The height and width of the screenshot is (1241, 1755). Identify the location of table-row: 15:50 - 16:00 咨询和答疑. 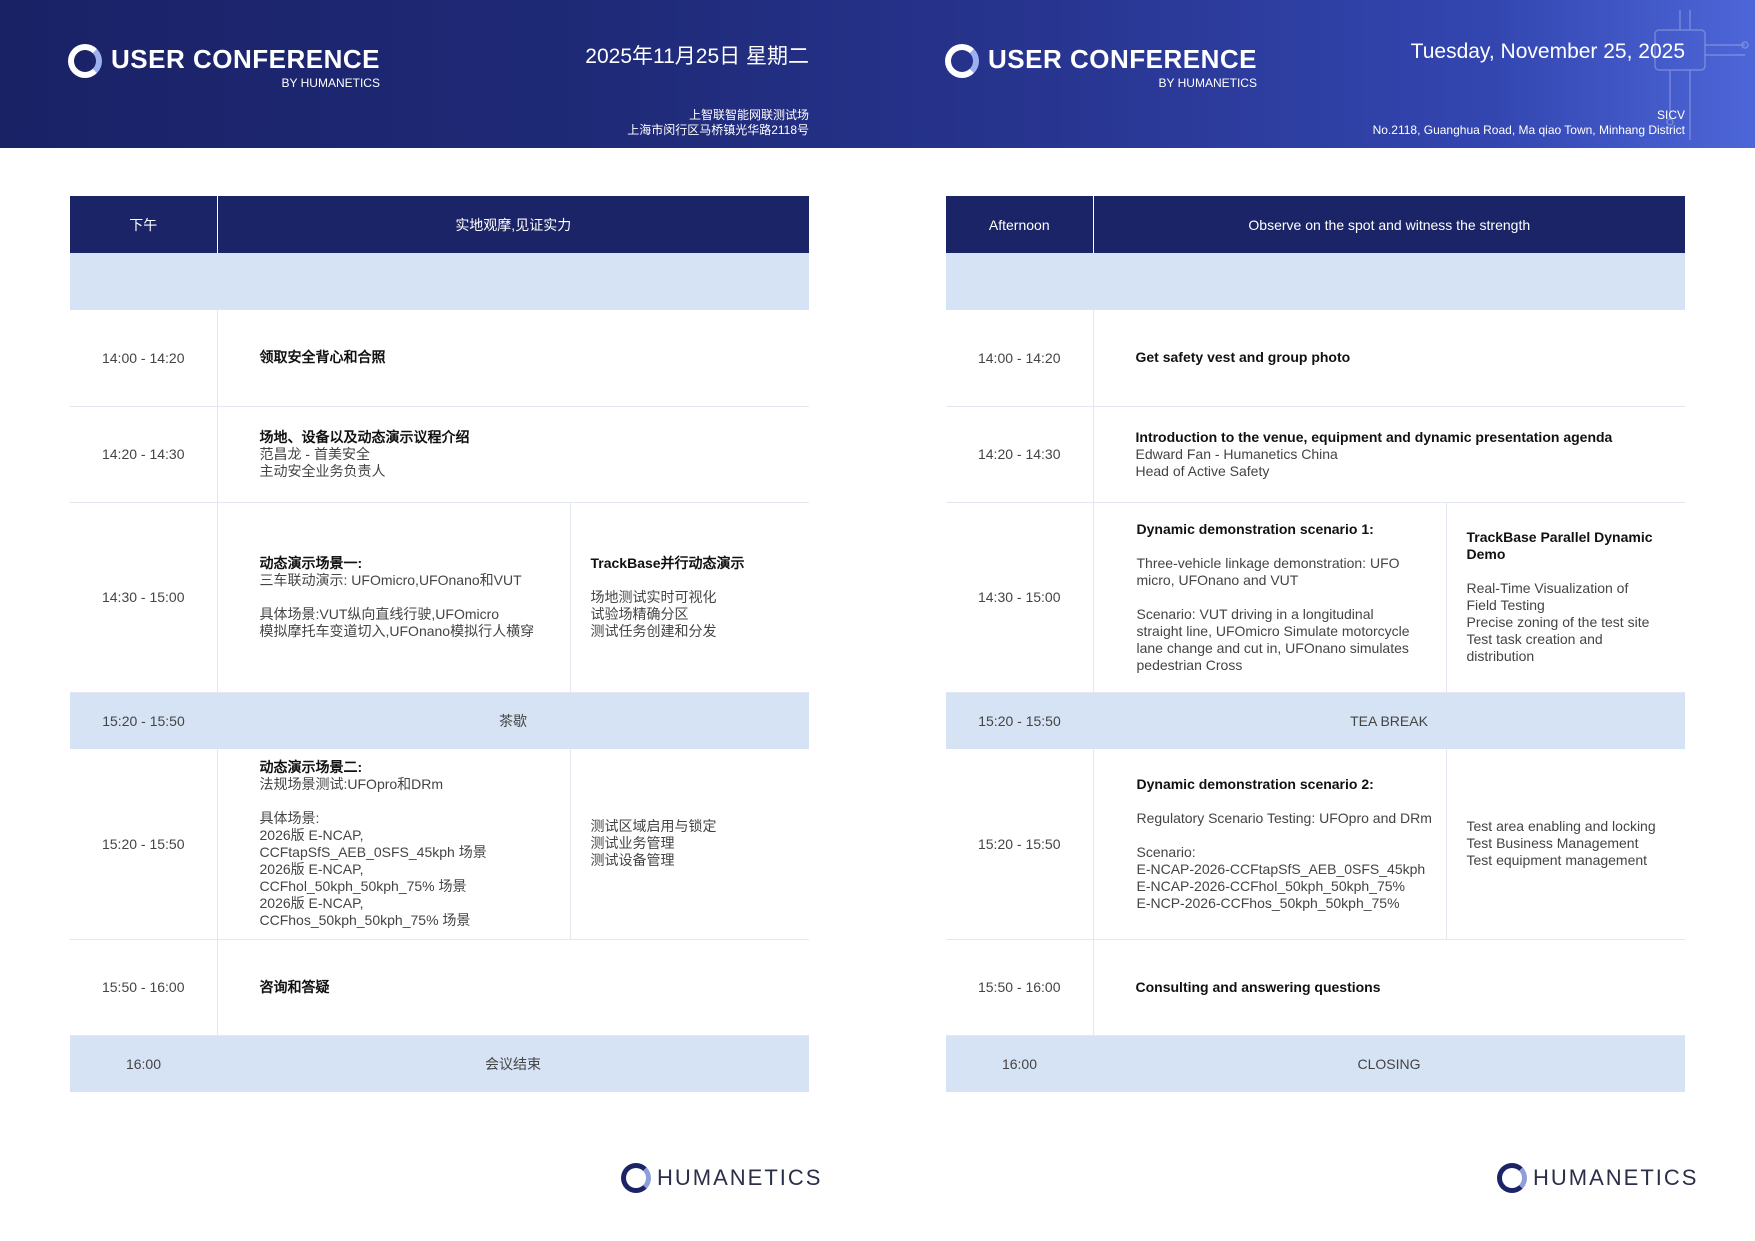
(440, 987).